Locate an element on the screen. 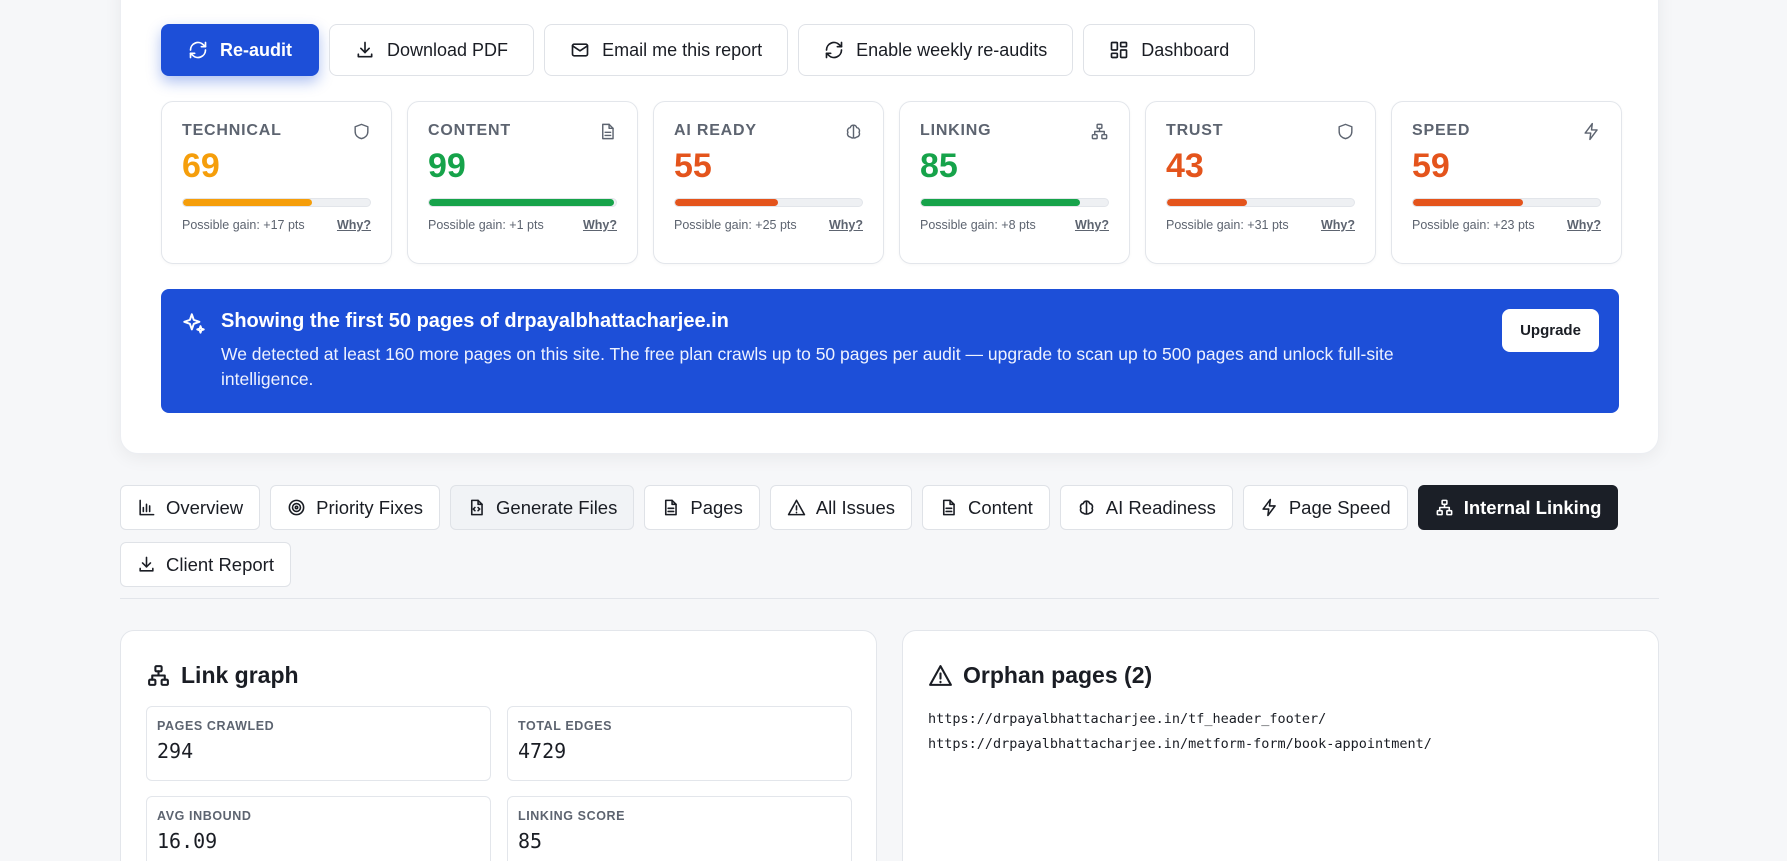 This screenshot has height=861, width=1787. tab-label: Page Speed is located at coordinates (1339, 507).